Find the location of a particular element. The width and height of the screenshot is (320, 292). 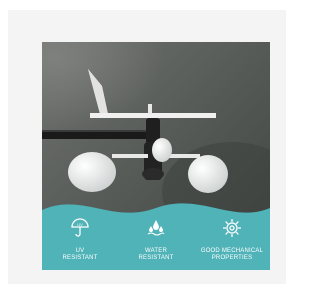

cup-left is located at coordinates (92, 172).